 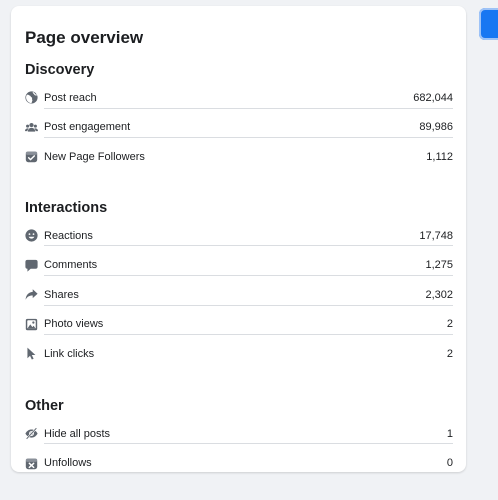 What do you see at coordinates (71, 265) in the screenshot?
I see `metric-label: Comments` at bounding box center [71, 265].